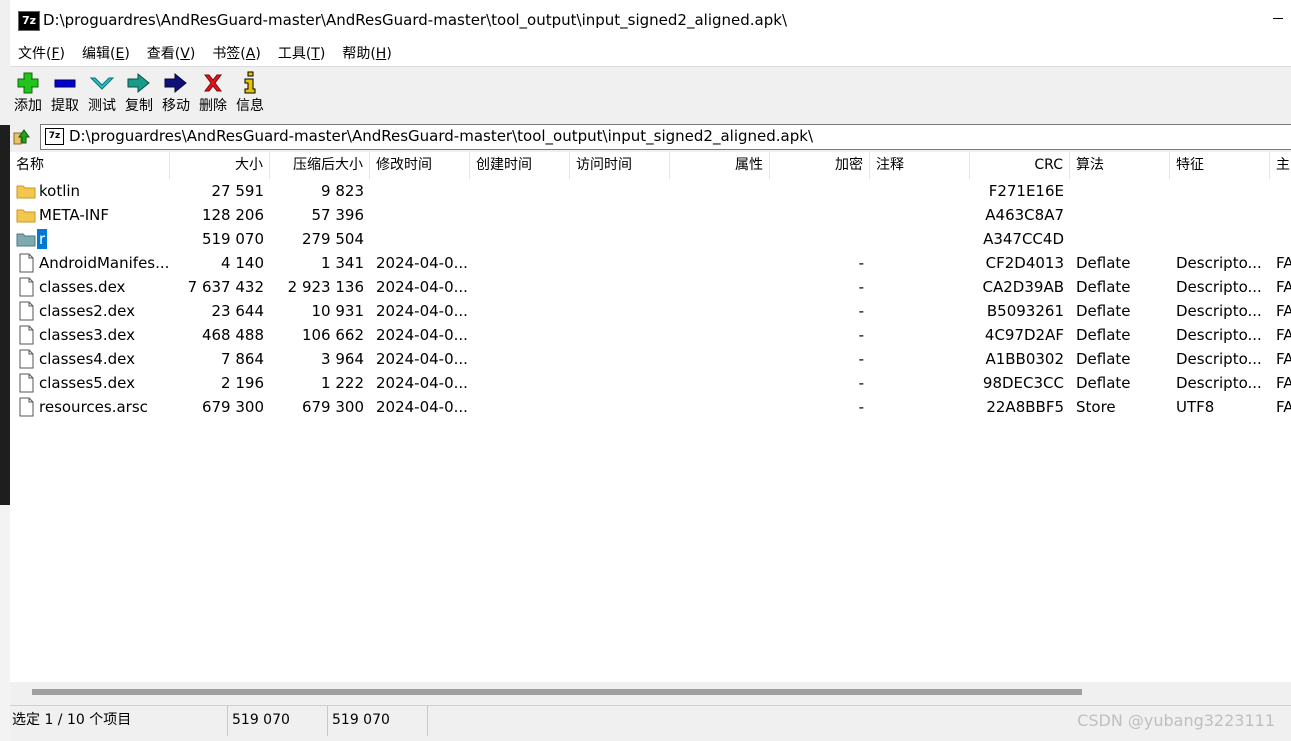  Describe the element at coordinates (820, 165) in the screenshot. I see `column-header-encrypted: 加密` at that location.